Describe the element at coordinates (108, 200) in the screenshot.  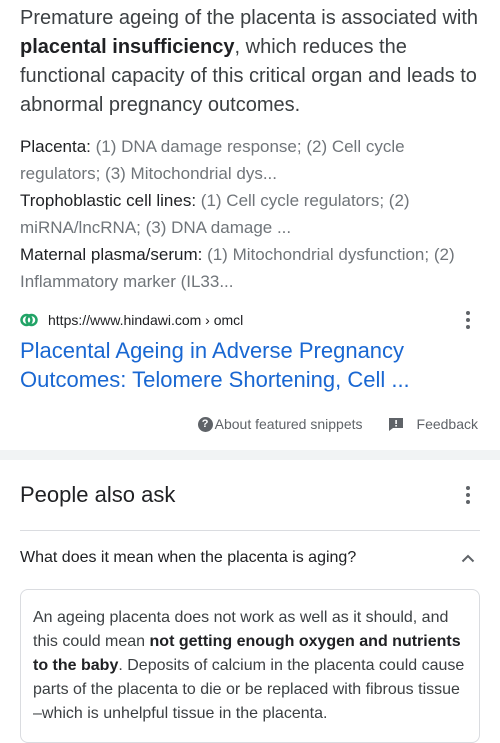
I see `fact-key: Trophoblastic cell lines:` at that location.